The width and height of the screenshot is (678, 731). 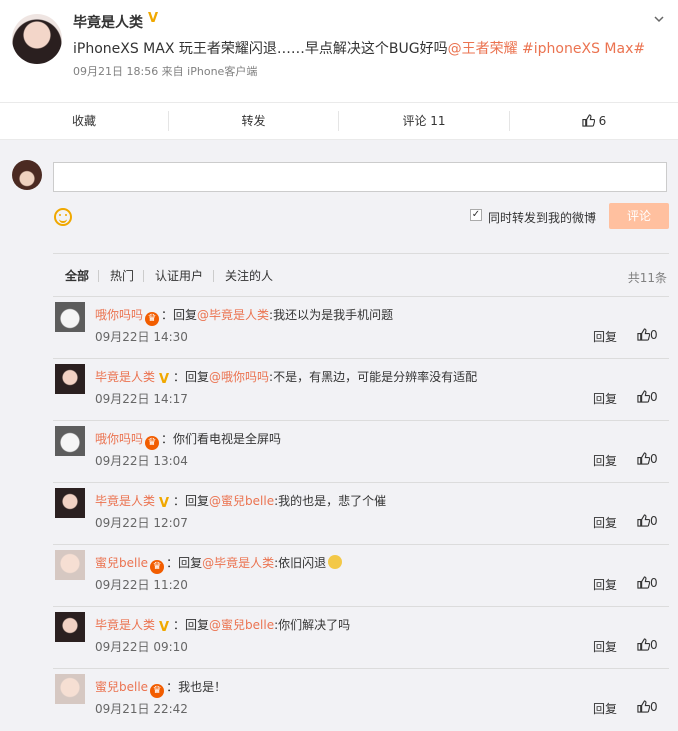 I want to click on comment-line: 毕竟是人类 V ：回复@蜜兒belle:我的也是，悲了个催, so click(x=240, y=501).